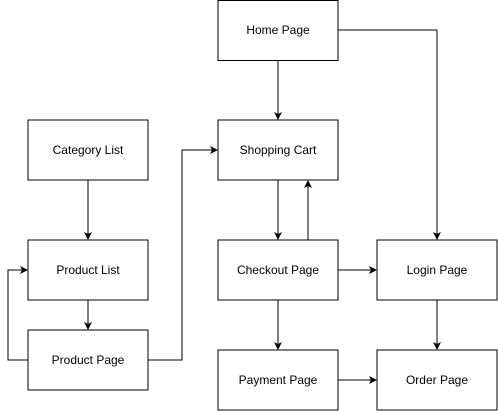 This screenshot has height=411, width=498. I want to click on node-home-page: Home Page, so click(278, 30).